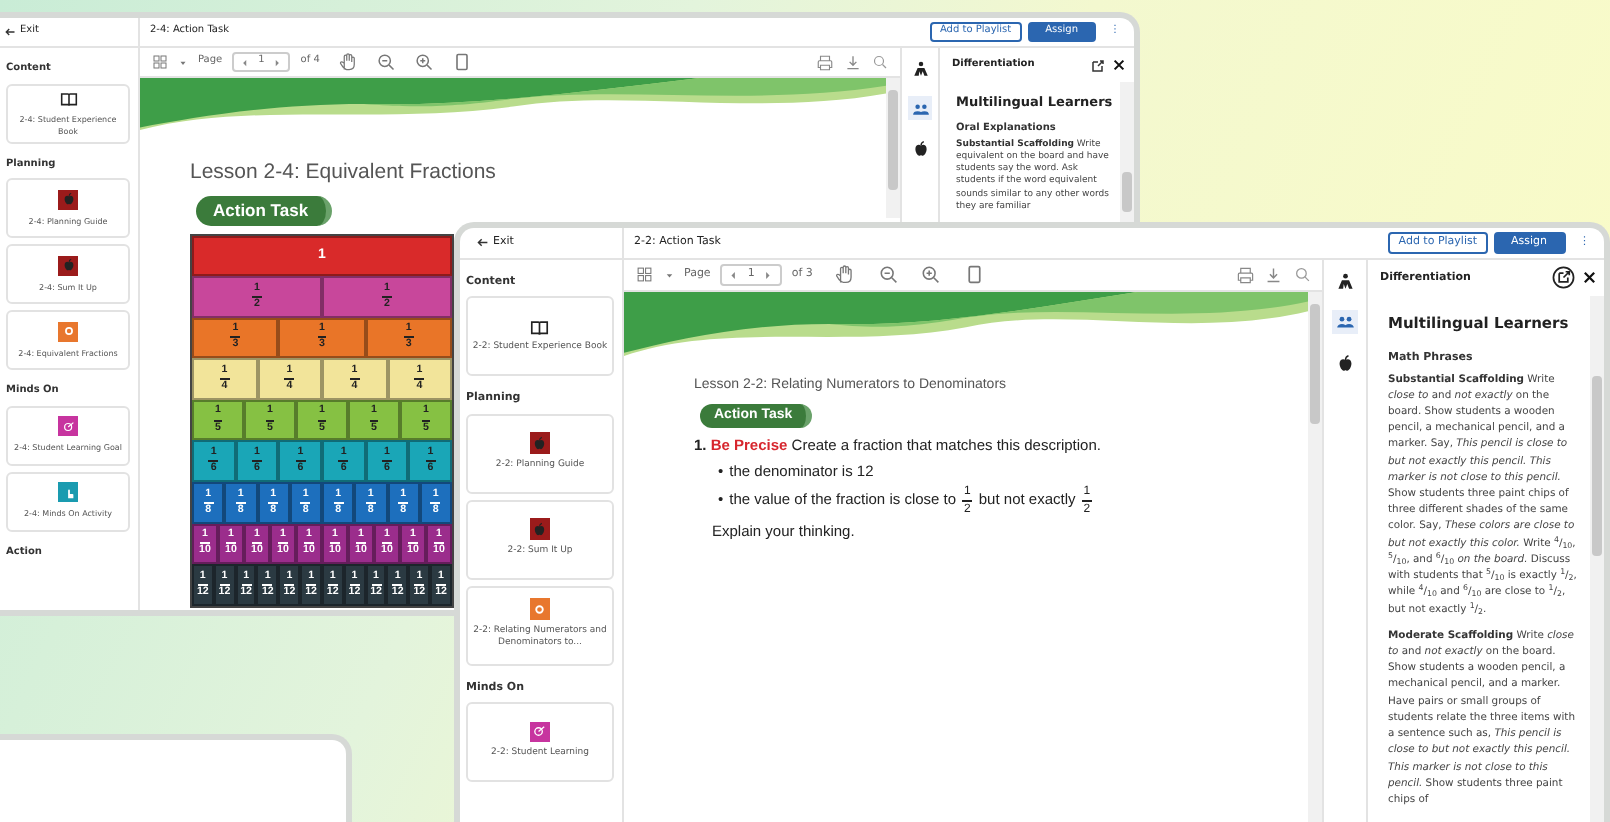 The width and height of the screenshot is (1610, 822). What do you see at coordinates (264, 210) in the screenshot?
I see `action-task-badge: Action Task` at bounding box center [264, 210].